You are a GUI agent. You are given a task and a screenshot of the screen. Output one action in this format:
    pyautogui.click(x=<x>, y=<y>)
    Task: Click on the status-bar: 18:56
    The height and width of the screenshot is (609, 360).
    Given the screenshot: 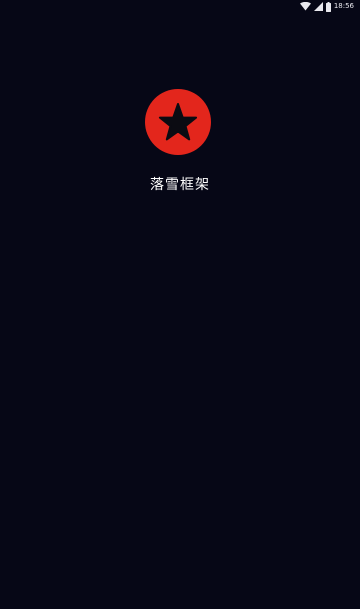 What is the action you would take?
    pyautogui.click(x=180, y=7)
    